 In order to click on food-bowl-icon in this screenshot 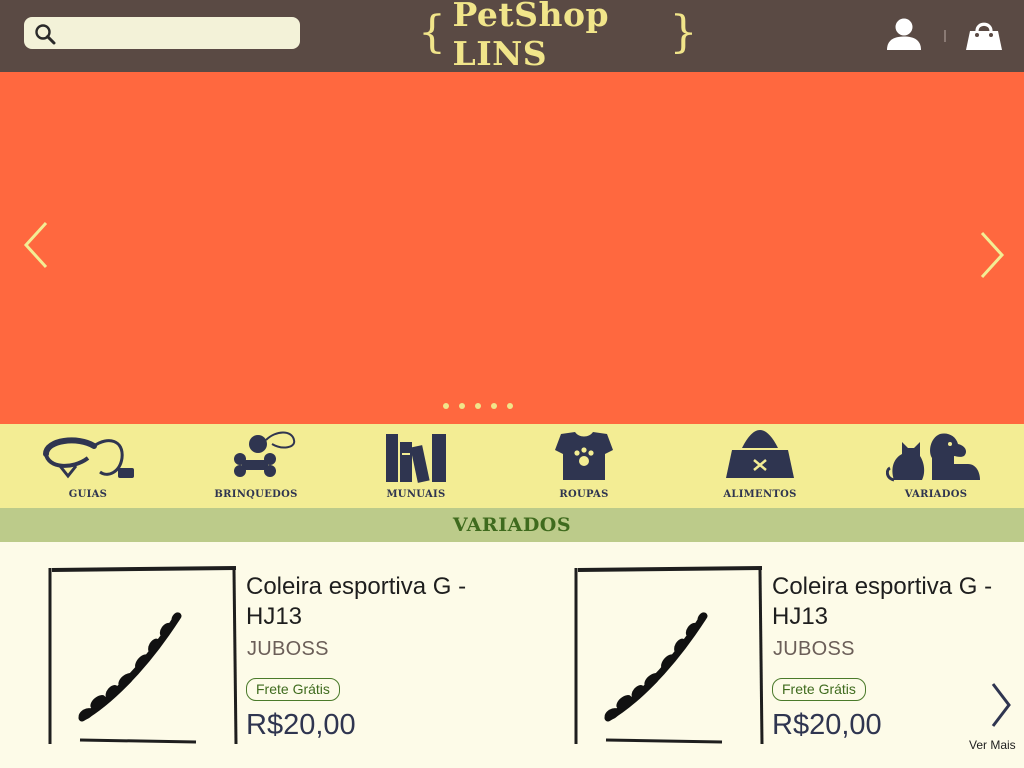, I will do `click(760, 454)`.